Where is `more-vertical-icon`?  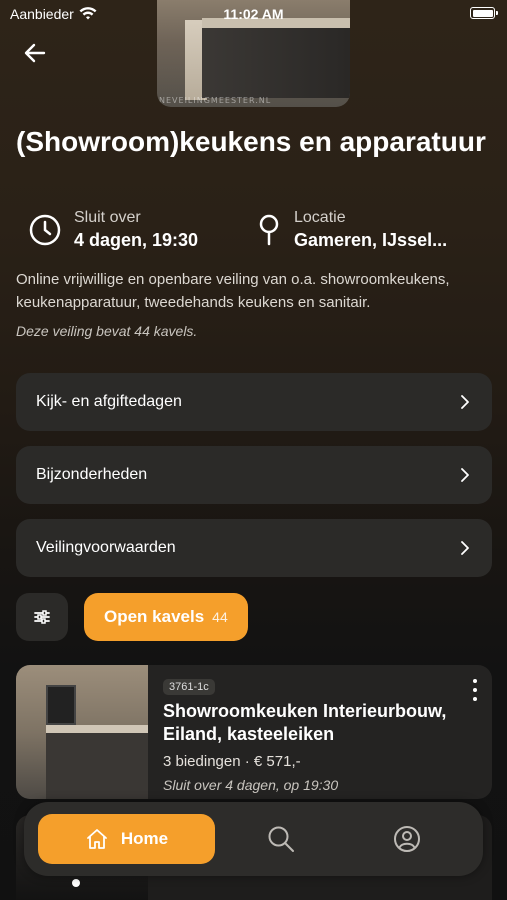
more-vertical-icon is located at coordinates (475, 690).